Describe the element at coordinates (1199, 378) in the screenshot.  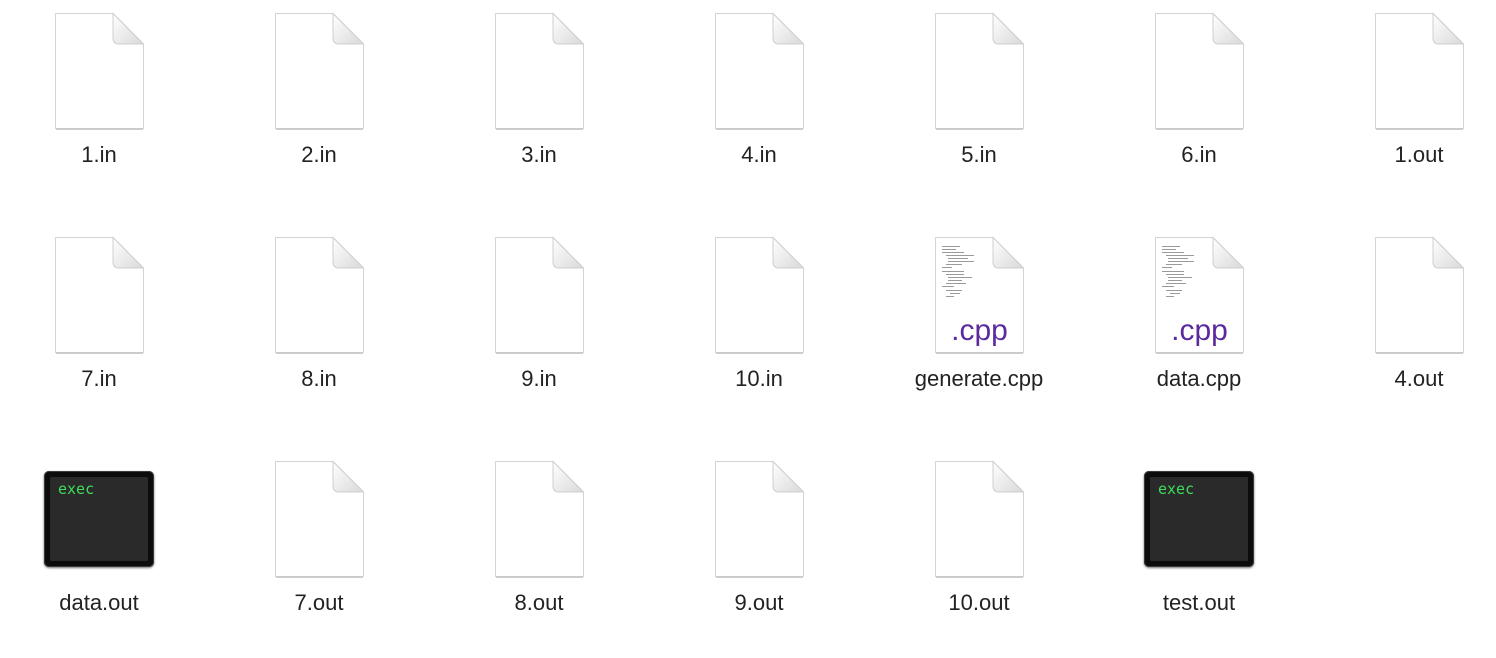
I see `file-name-label: data.cpp` at that location.